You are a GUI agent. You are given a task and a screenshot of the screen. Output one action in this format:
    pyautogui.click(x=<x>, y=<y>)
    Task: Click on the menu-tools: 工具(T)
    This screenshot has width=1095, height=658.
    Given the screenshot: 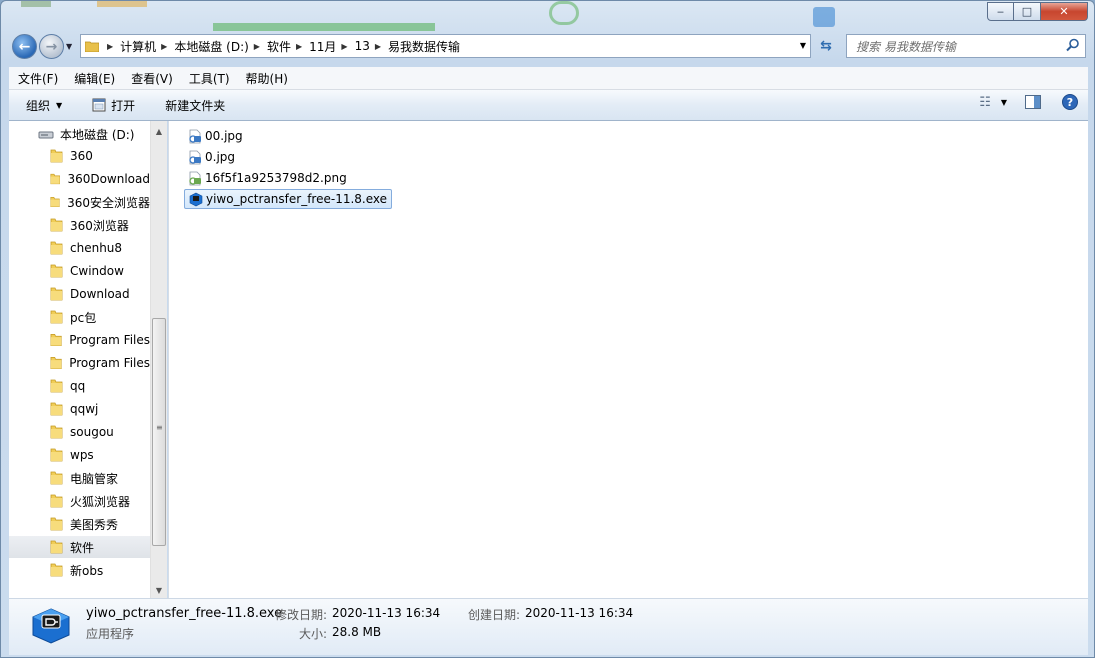 What is the action you would take?
    pyautogui.click(x=208, y=78)
    